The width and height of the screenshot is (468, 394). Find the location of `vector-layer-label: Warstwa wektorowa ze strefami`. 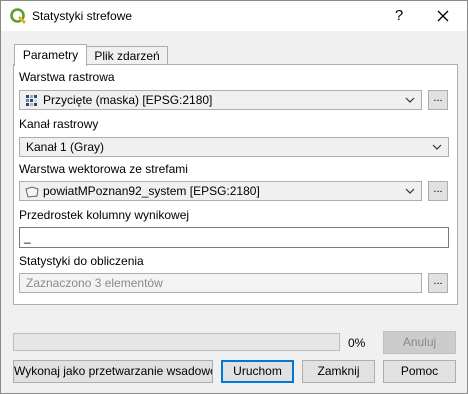

vector-layer-label: Warstwa wektorowa ze strefami is located at coordinates (103, 169).